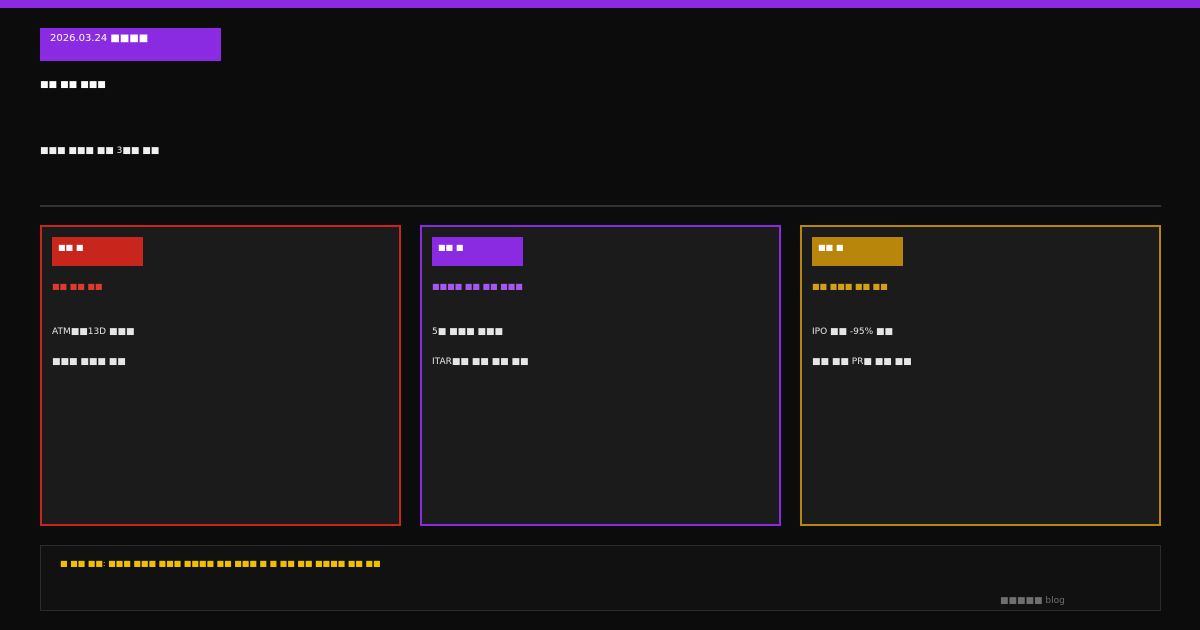 The height and width of the screenshot is (630, 1200). I want to click on page-title: ■■ ■■ ■■■, so click(73, 85).